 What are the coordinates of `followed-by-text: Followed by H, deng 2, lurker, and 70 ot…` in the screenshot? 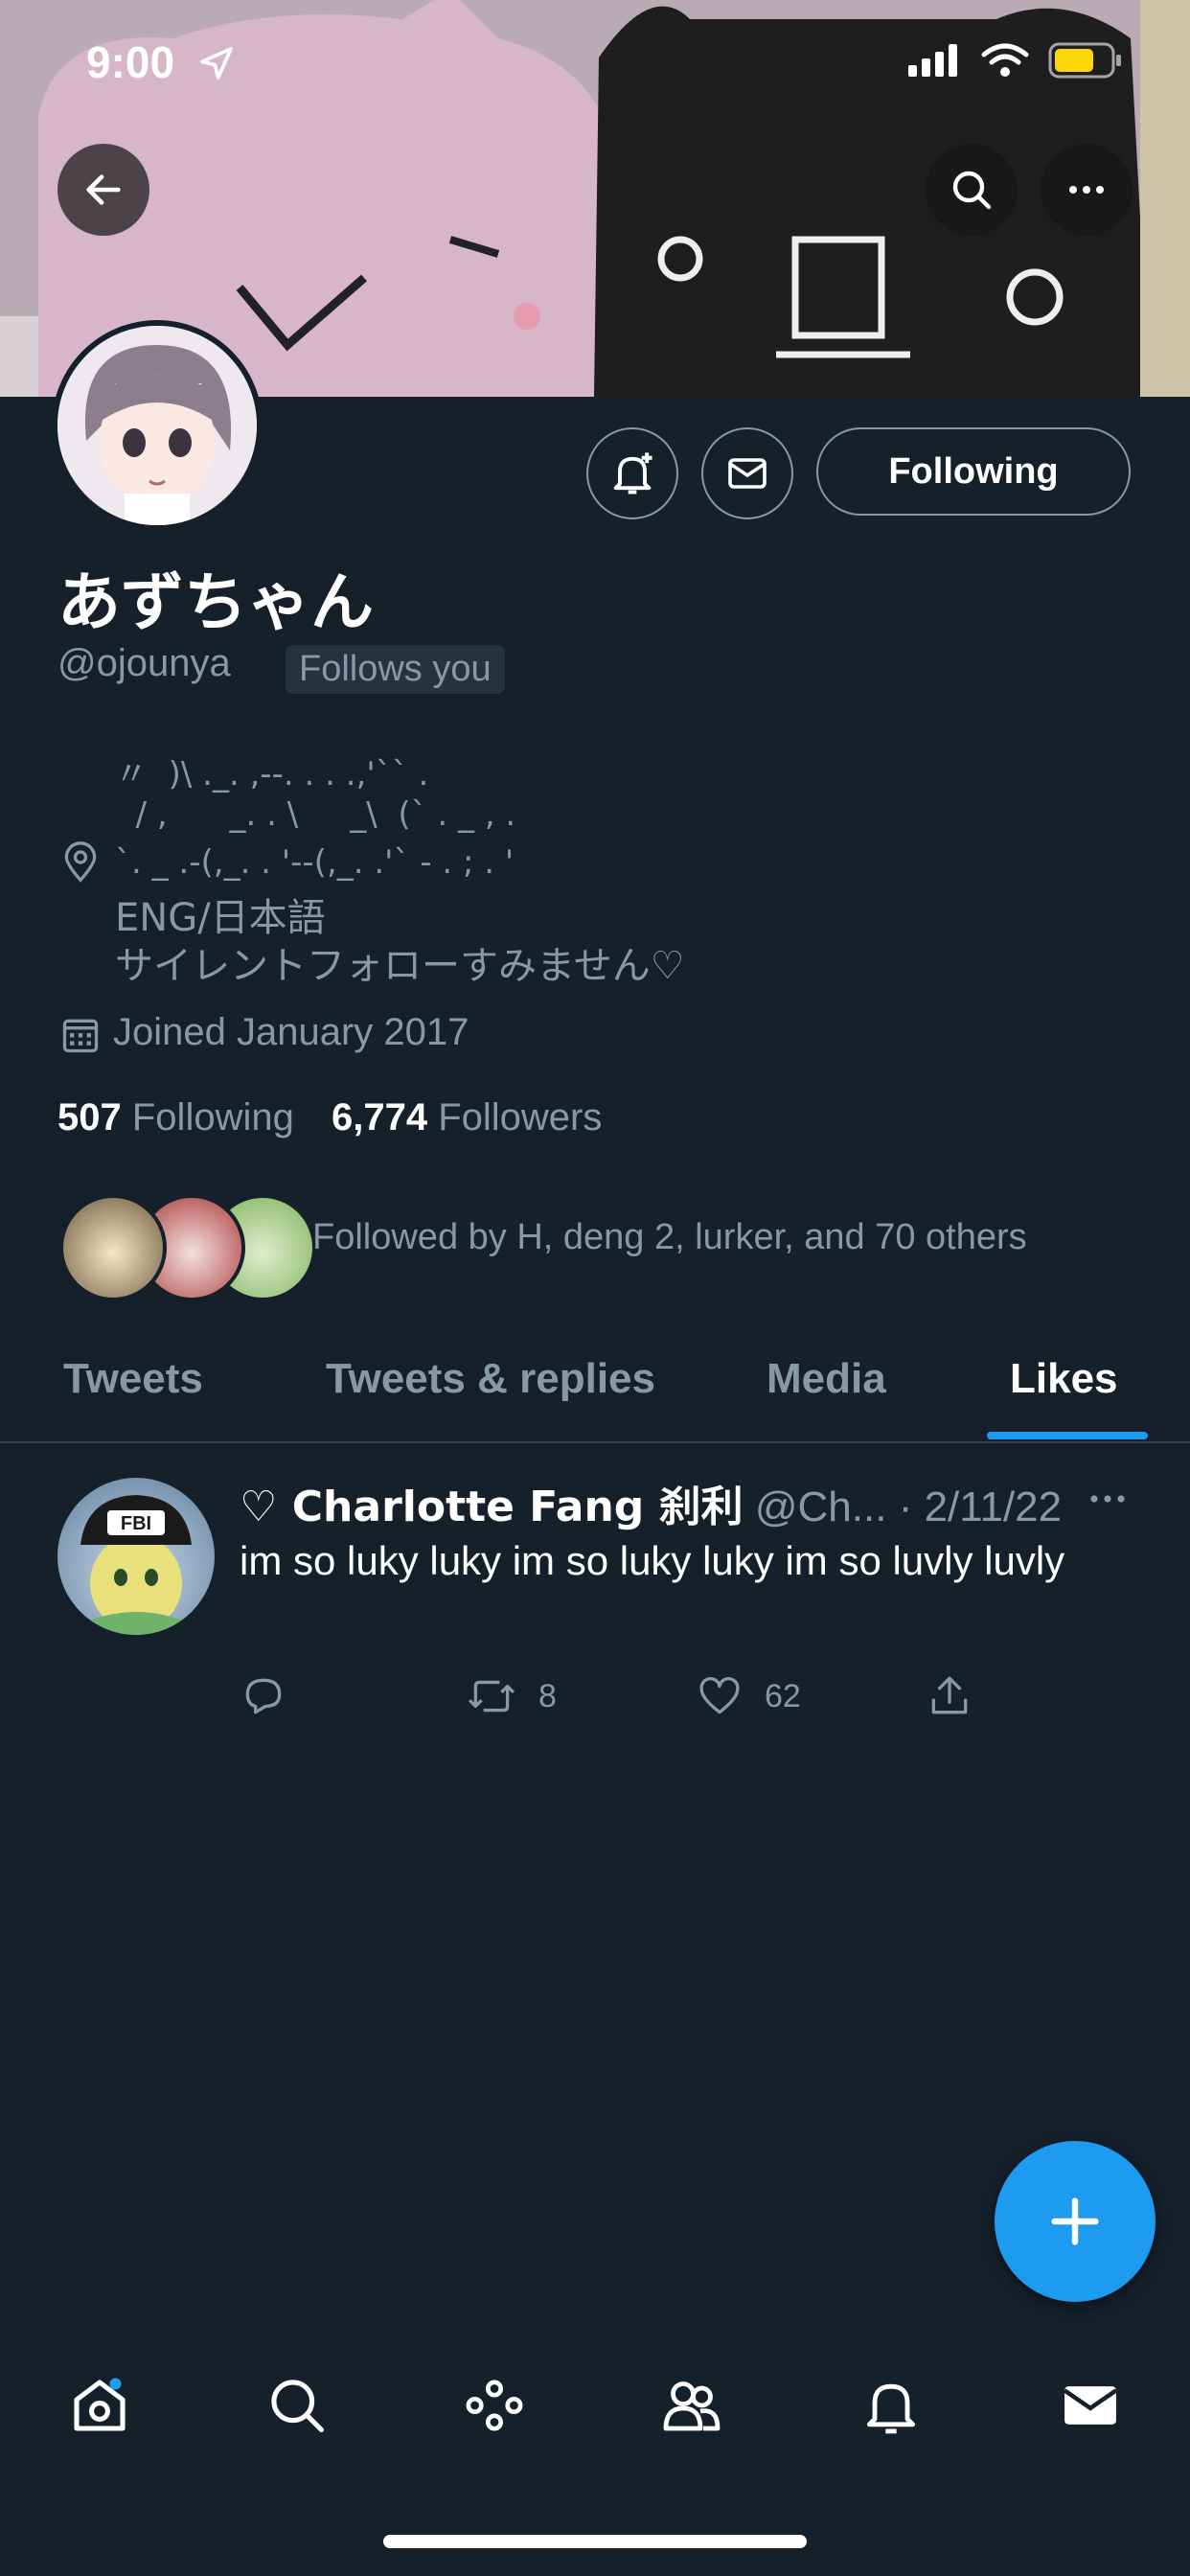 It's located at (669, 1237).